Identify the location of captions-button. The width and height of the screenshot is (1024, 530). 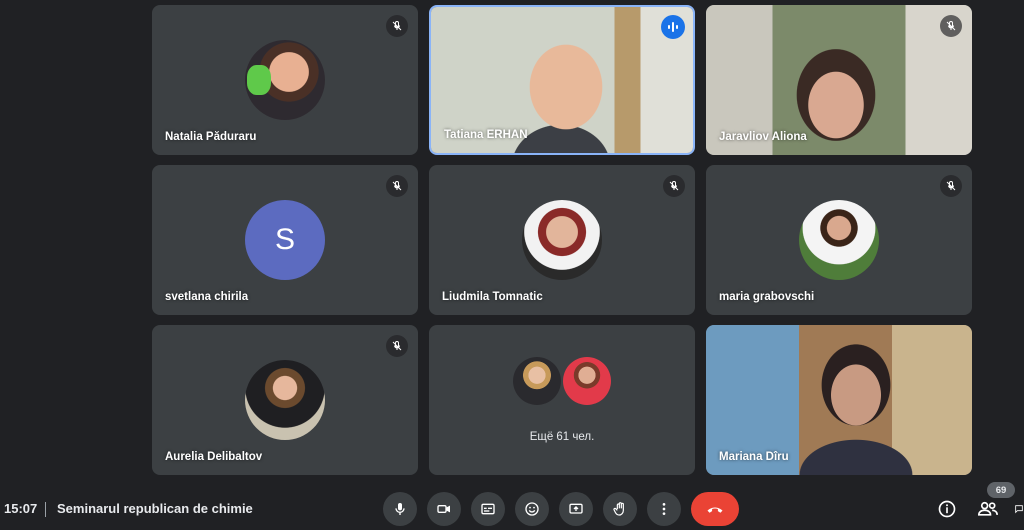
(488, 509).